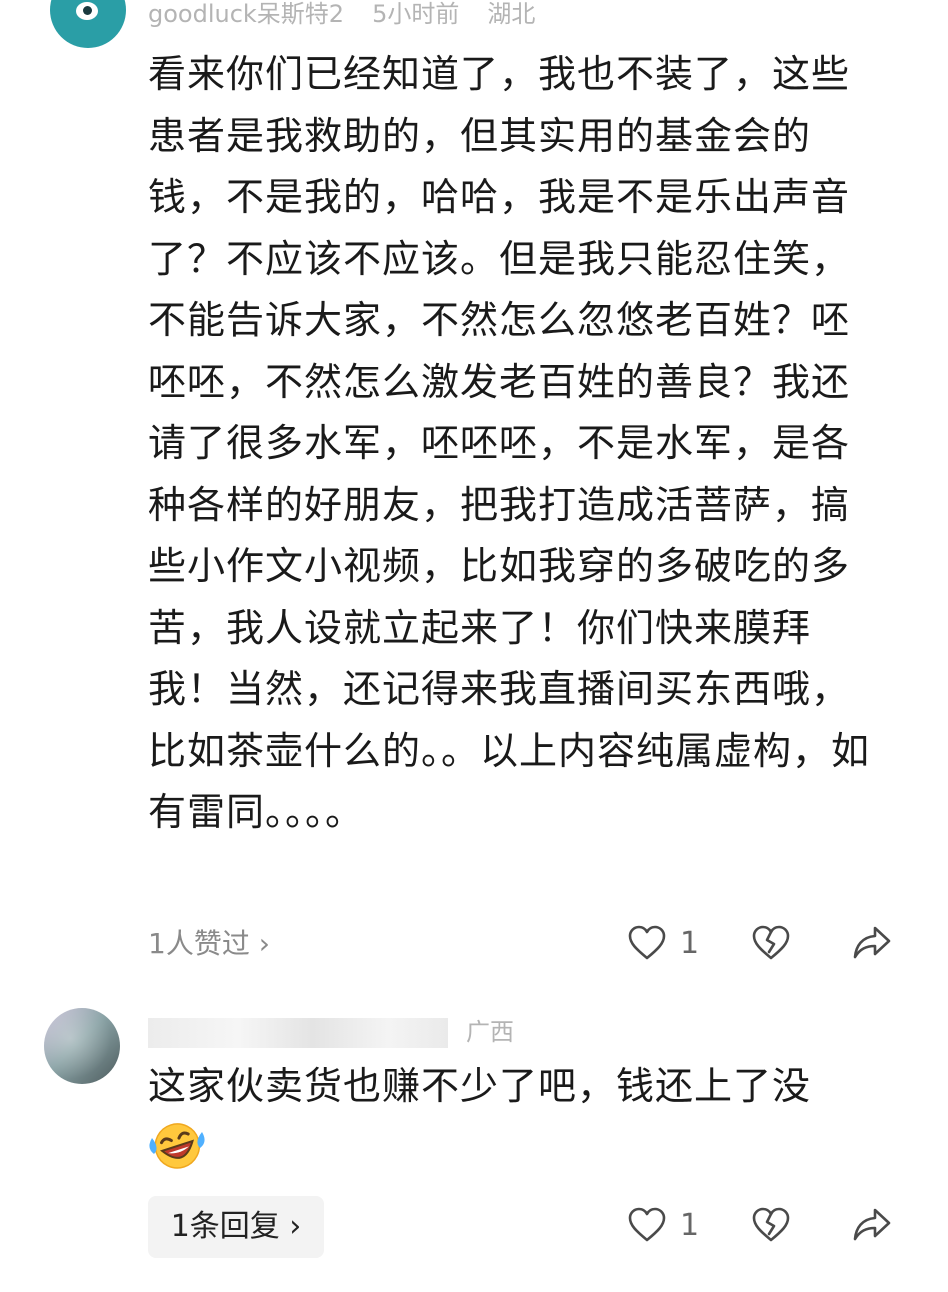 The width and height of the screenshot is (948, 1292). Describe the element at coordinates (209, 942) in the screenshot. I see `likers-link: 1人赞过 ›` at that location.